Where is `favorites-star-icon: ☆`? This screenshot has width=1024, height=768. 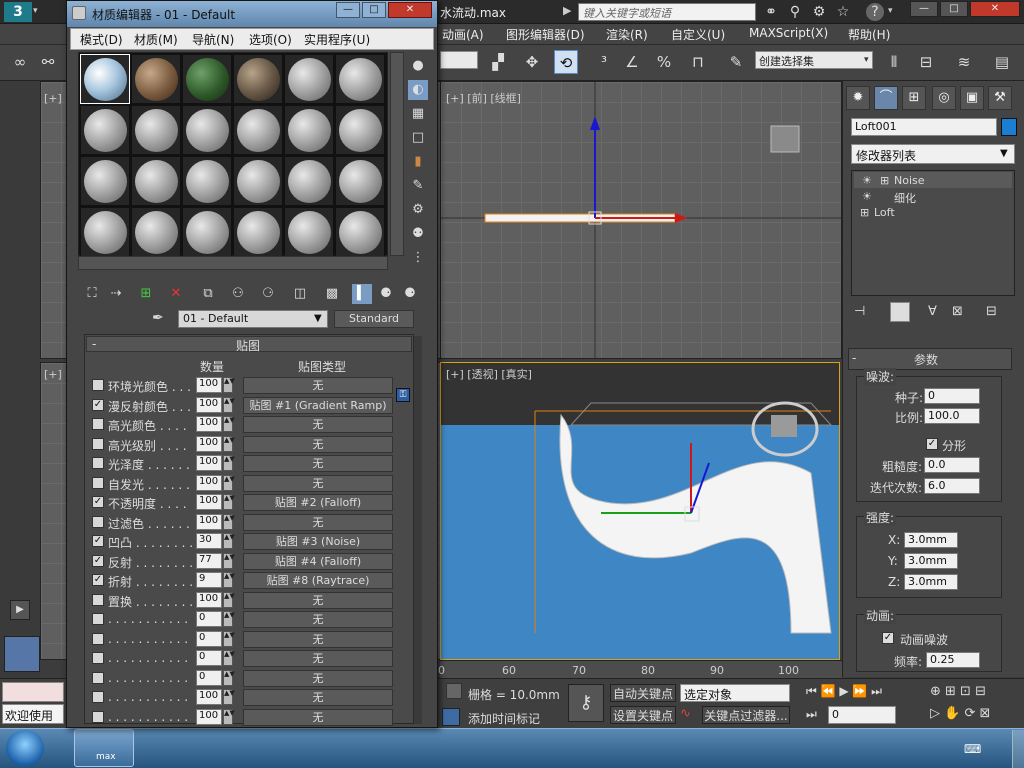
favorites-star-icon: ☆ is located at coordinates (843, 12).